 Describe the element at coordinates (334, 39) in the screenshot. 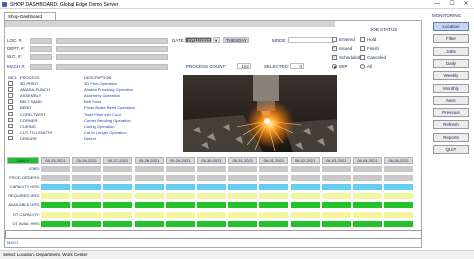

I see `entered-checkbox` at that location.